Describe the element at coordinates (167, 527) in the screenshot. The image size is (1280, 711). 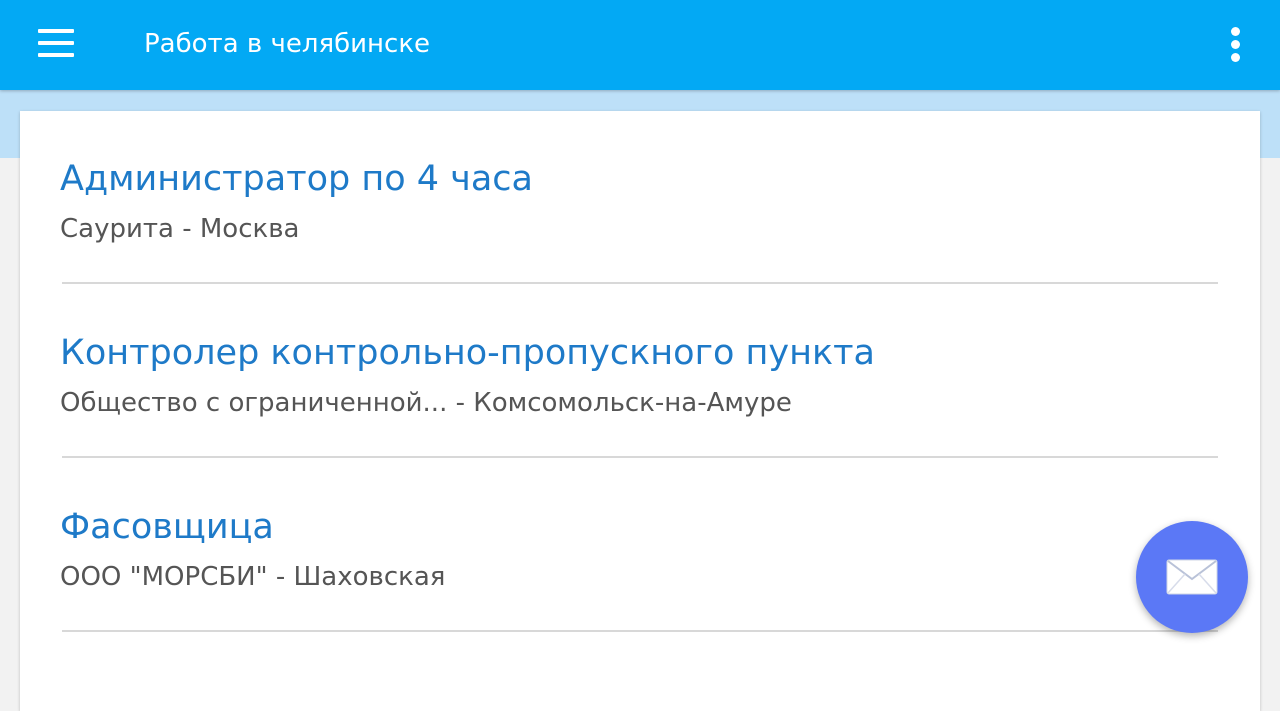
I see `job-title: Фасовщица` at that location.